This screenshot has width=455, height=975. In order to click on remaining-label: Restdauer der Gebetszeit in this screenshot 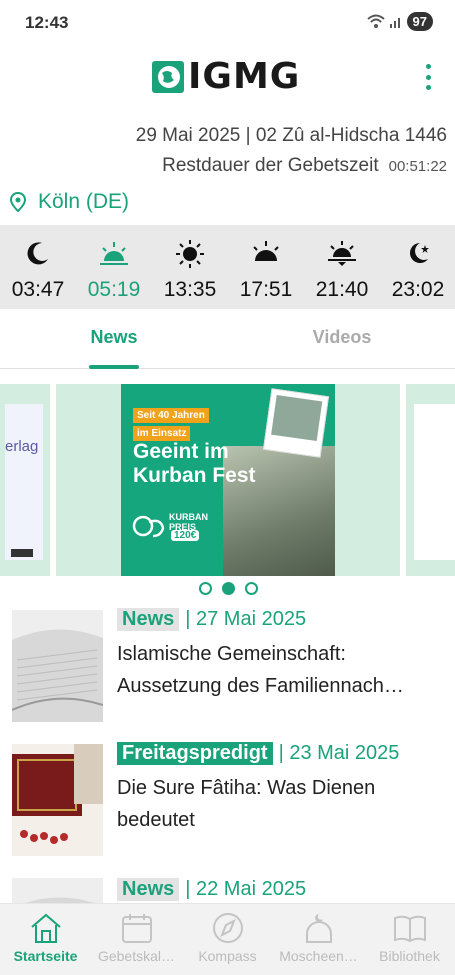, I will do `click(270, 165)`.